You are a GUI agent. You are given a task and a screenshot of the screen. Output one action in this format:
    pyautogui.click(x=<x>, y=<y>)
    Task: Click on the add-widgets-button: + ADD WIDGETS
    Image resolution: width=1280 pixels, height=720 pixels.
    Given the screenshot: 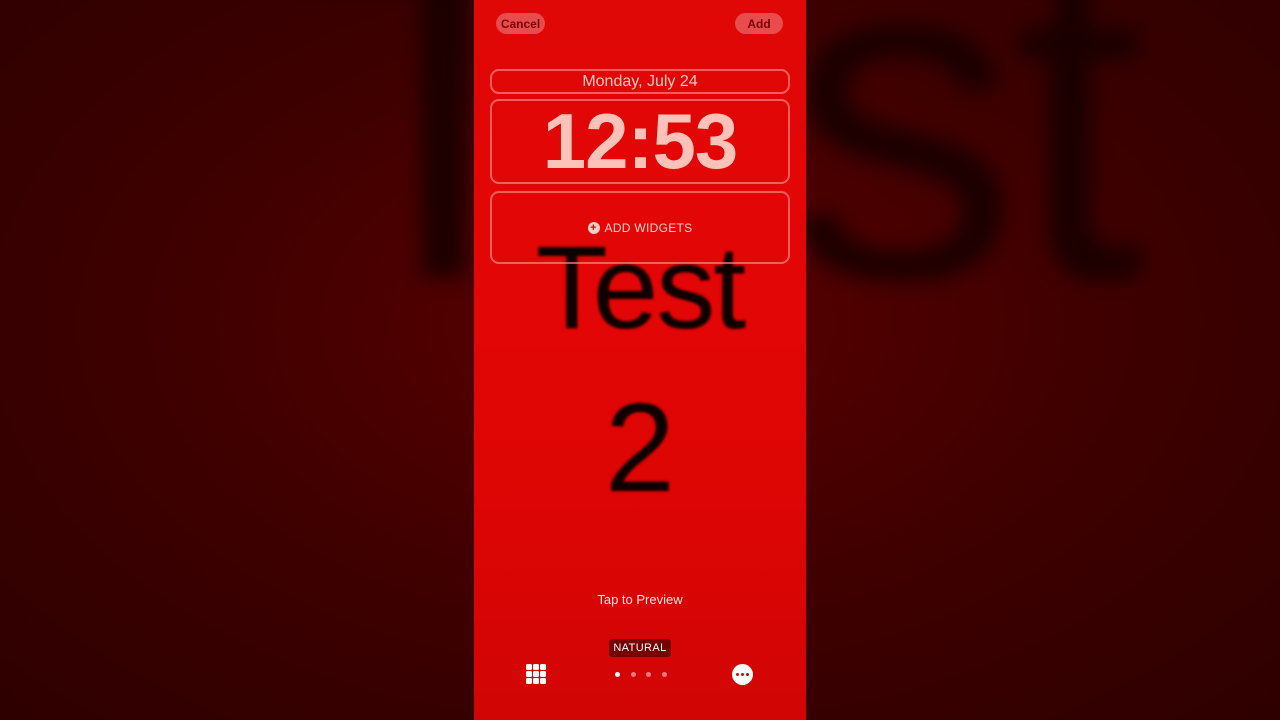 What is the action you would take?
    pyautogui.click(x=640, y=228)
    